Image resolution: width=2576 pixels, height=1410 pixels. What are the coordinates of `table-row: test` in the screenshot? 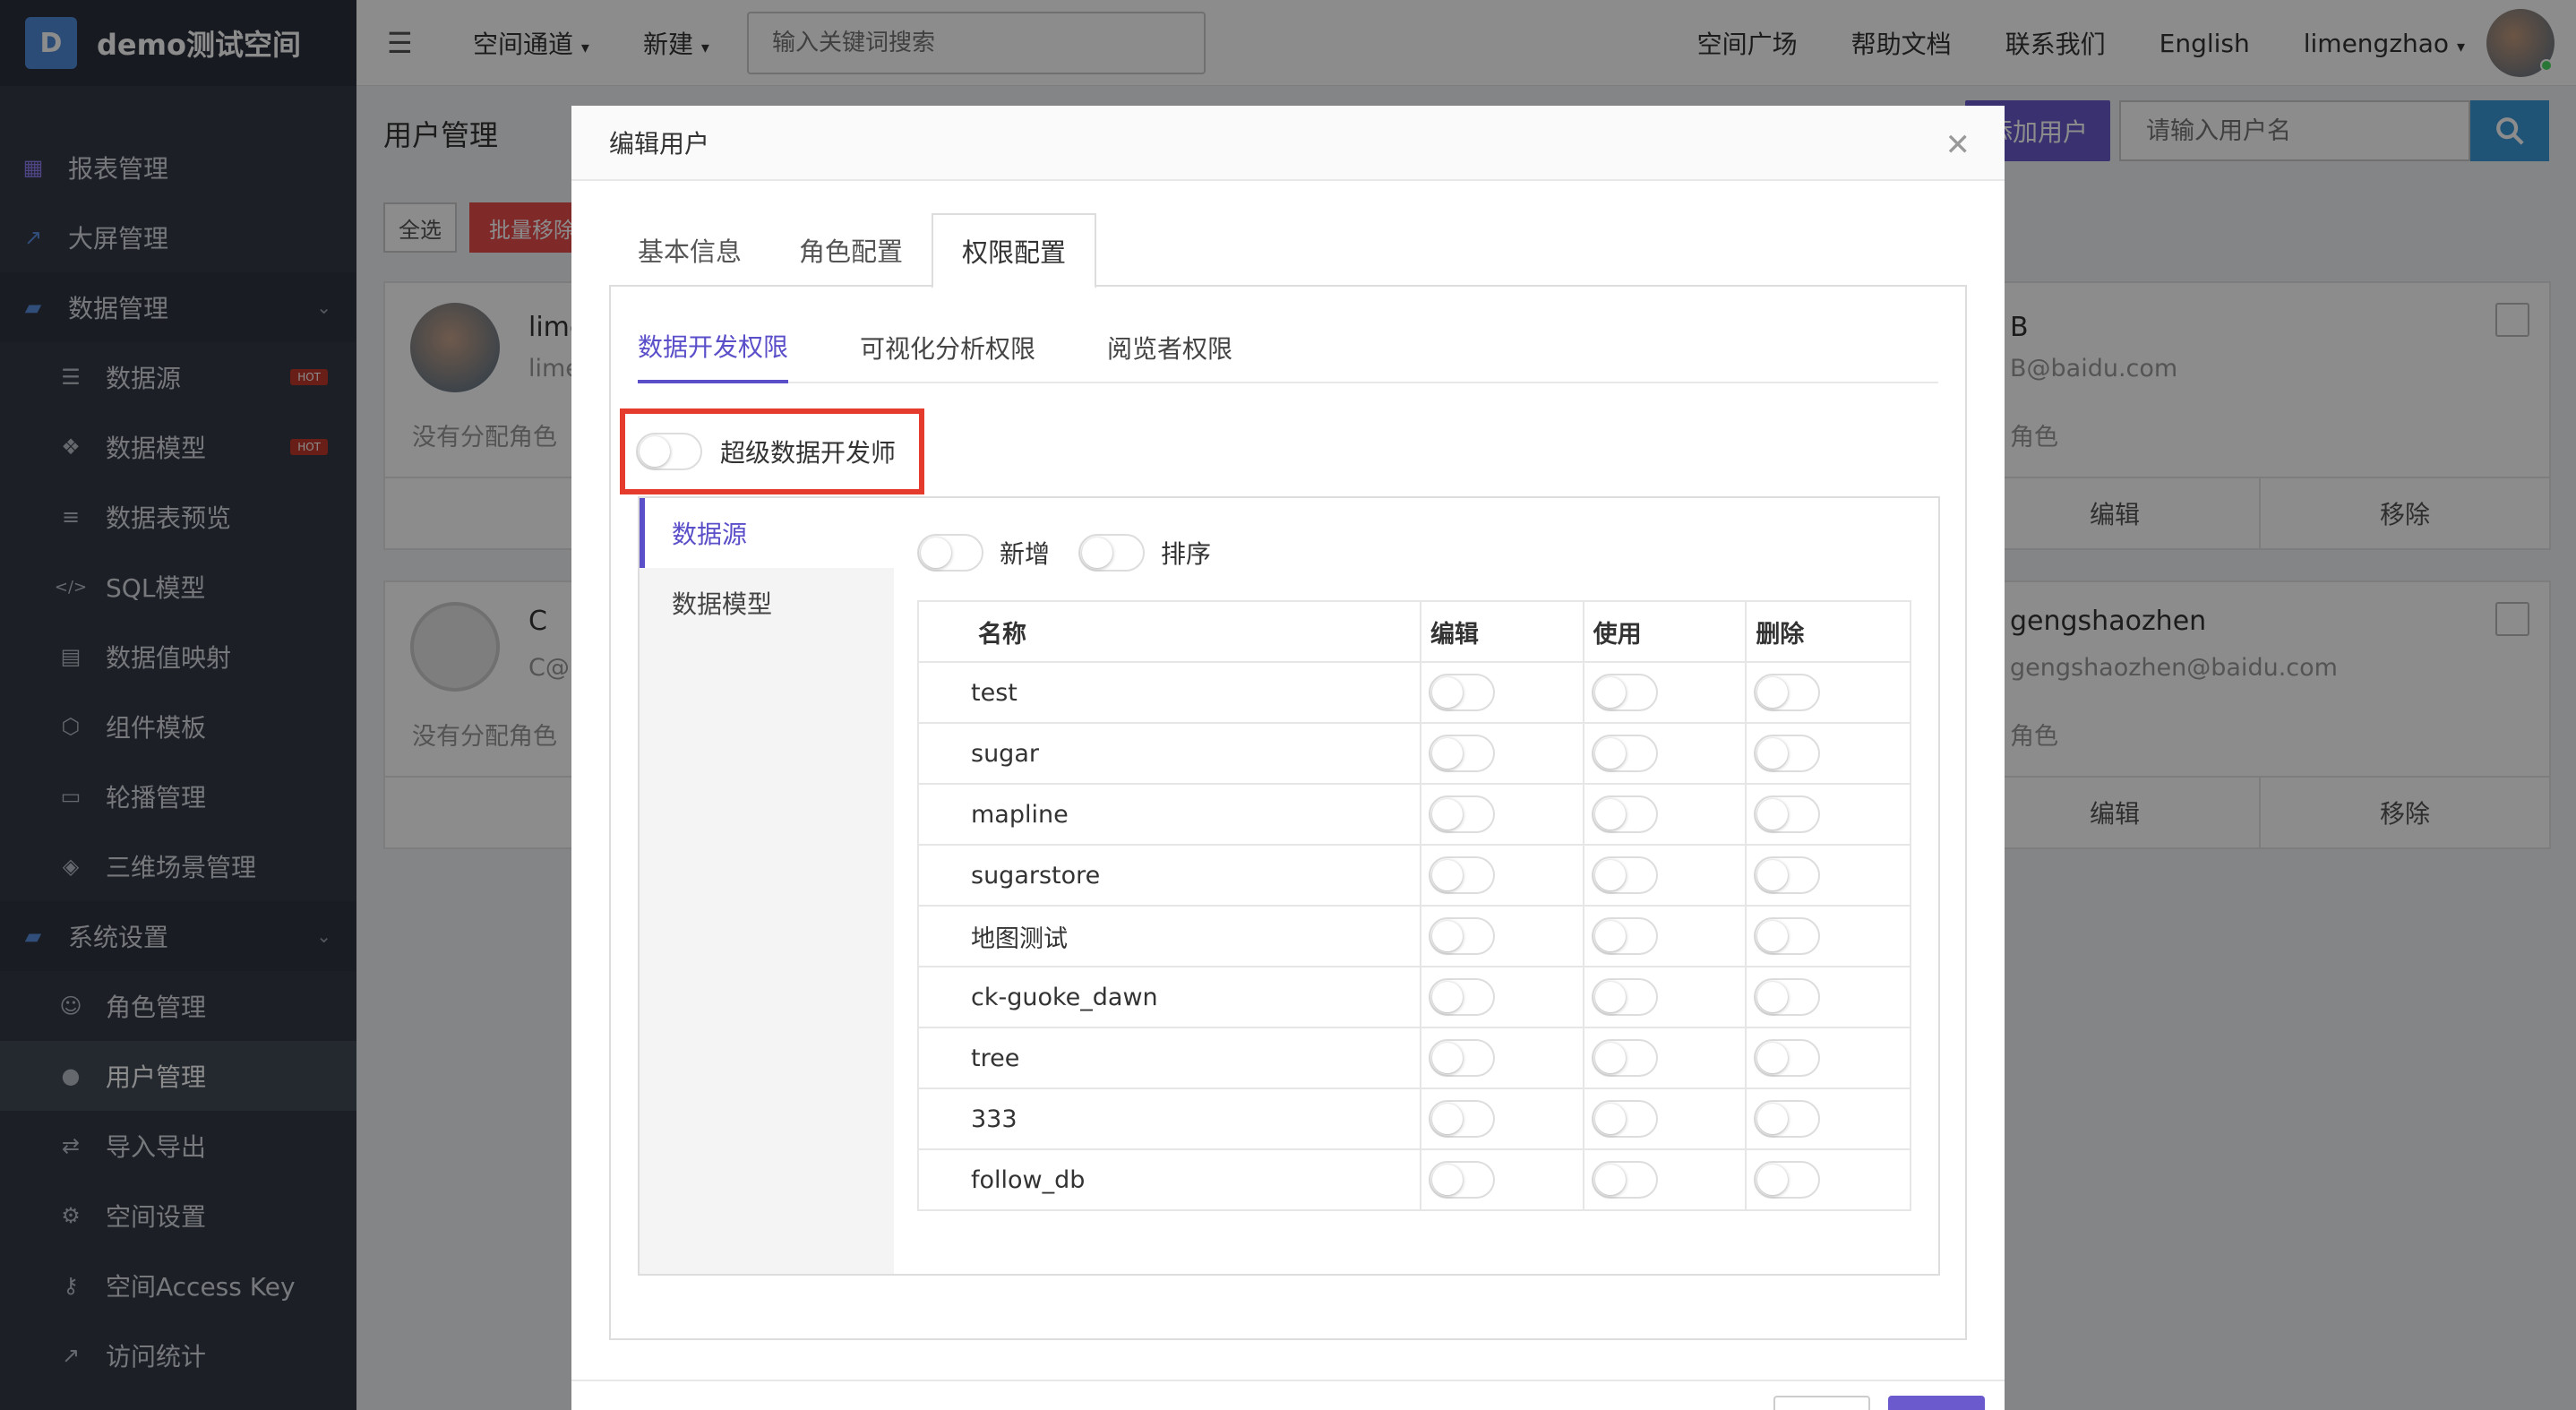 It's located at (1414, 692).